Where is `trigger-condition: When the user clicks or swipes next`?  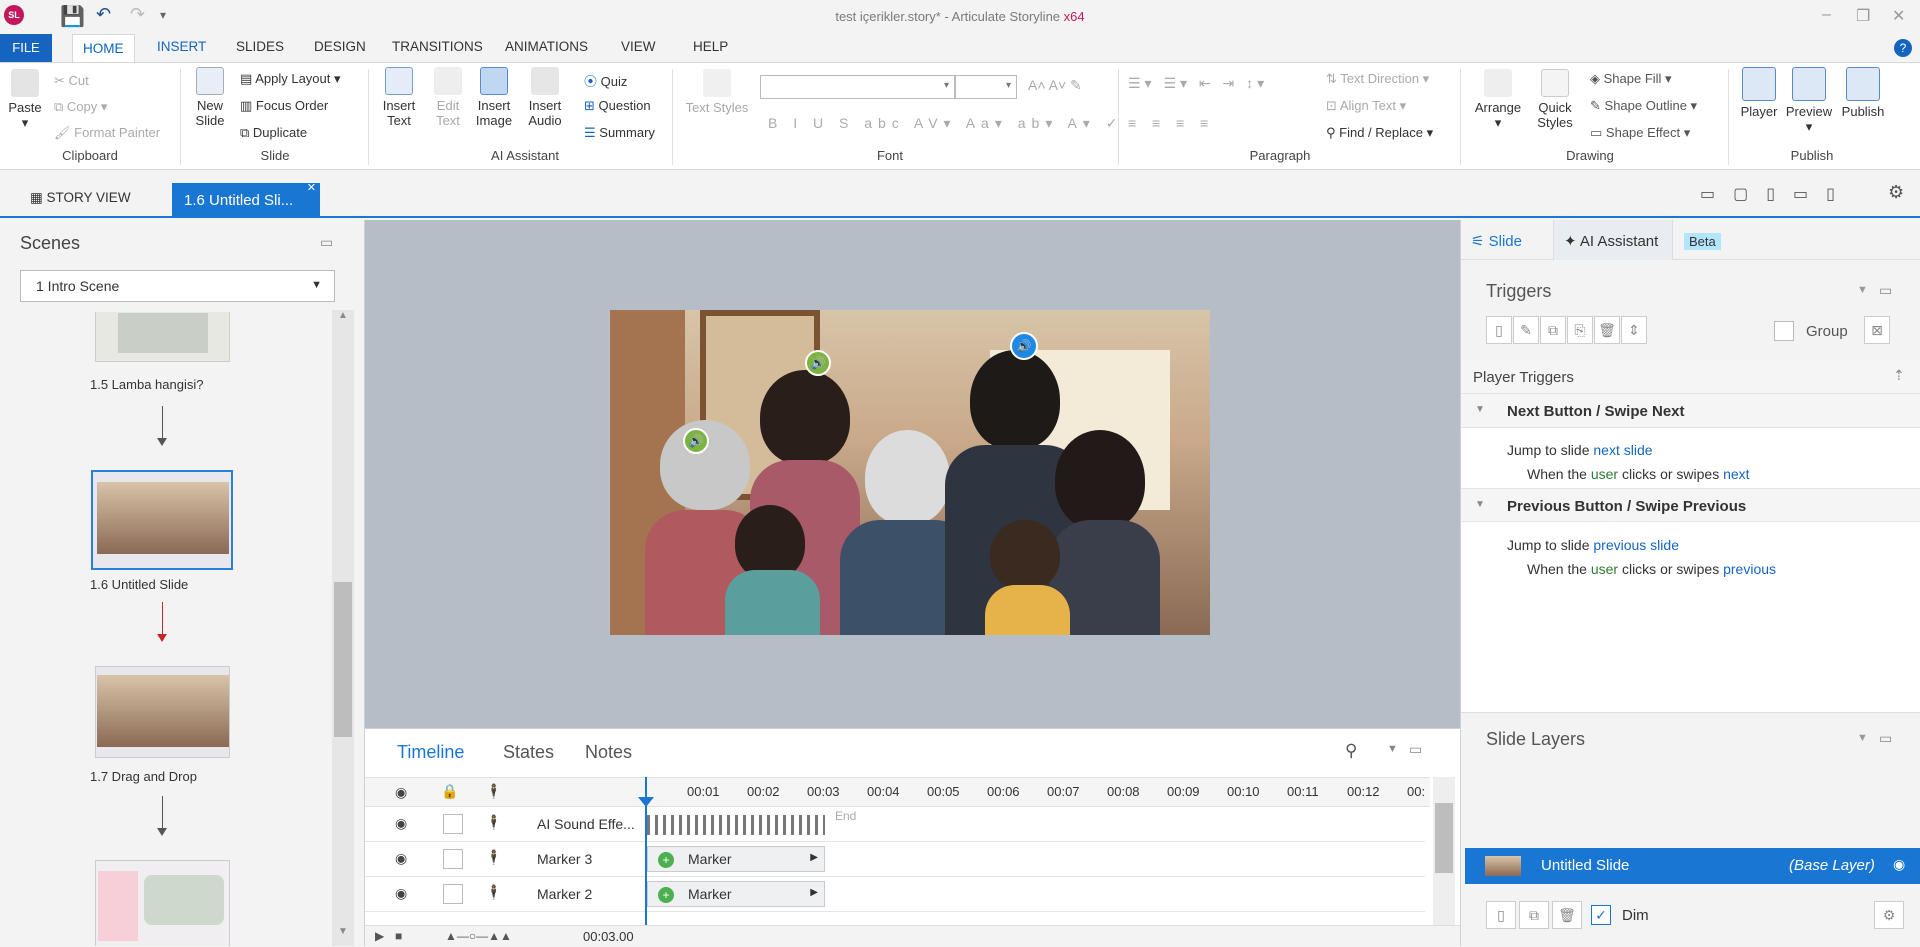 trigger-condition: When the user clicks or swipes next is located at coordinates (1638, 474).